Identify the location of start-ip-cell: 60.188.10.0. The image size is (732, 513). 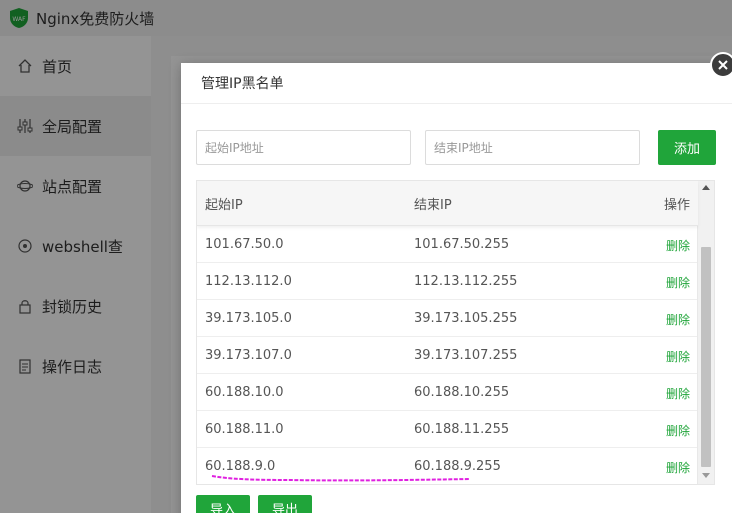
(244, 392).